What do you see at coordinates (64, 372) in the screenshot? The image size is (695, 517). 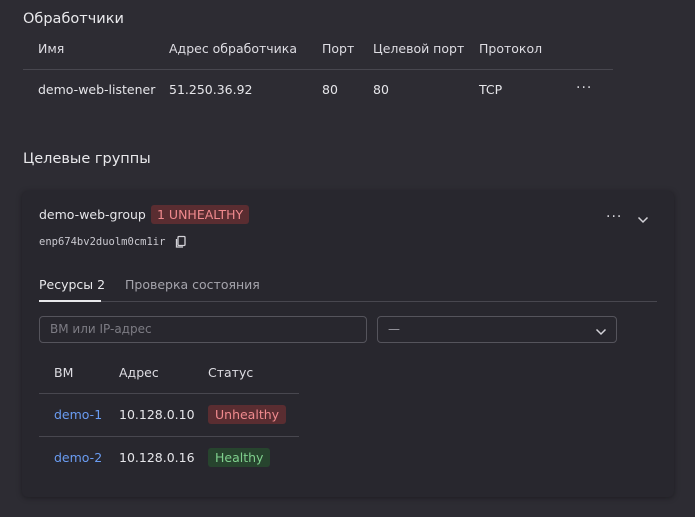 I see `resources-col-vm: ВМ` at bounding box center [64, 372].